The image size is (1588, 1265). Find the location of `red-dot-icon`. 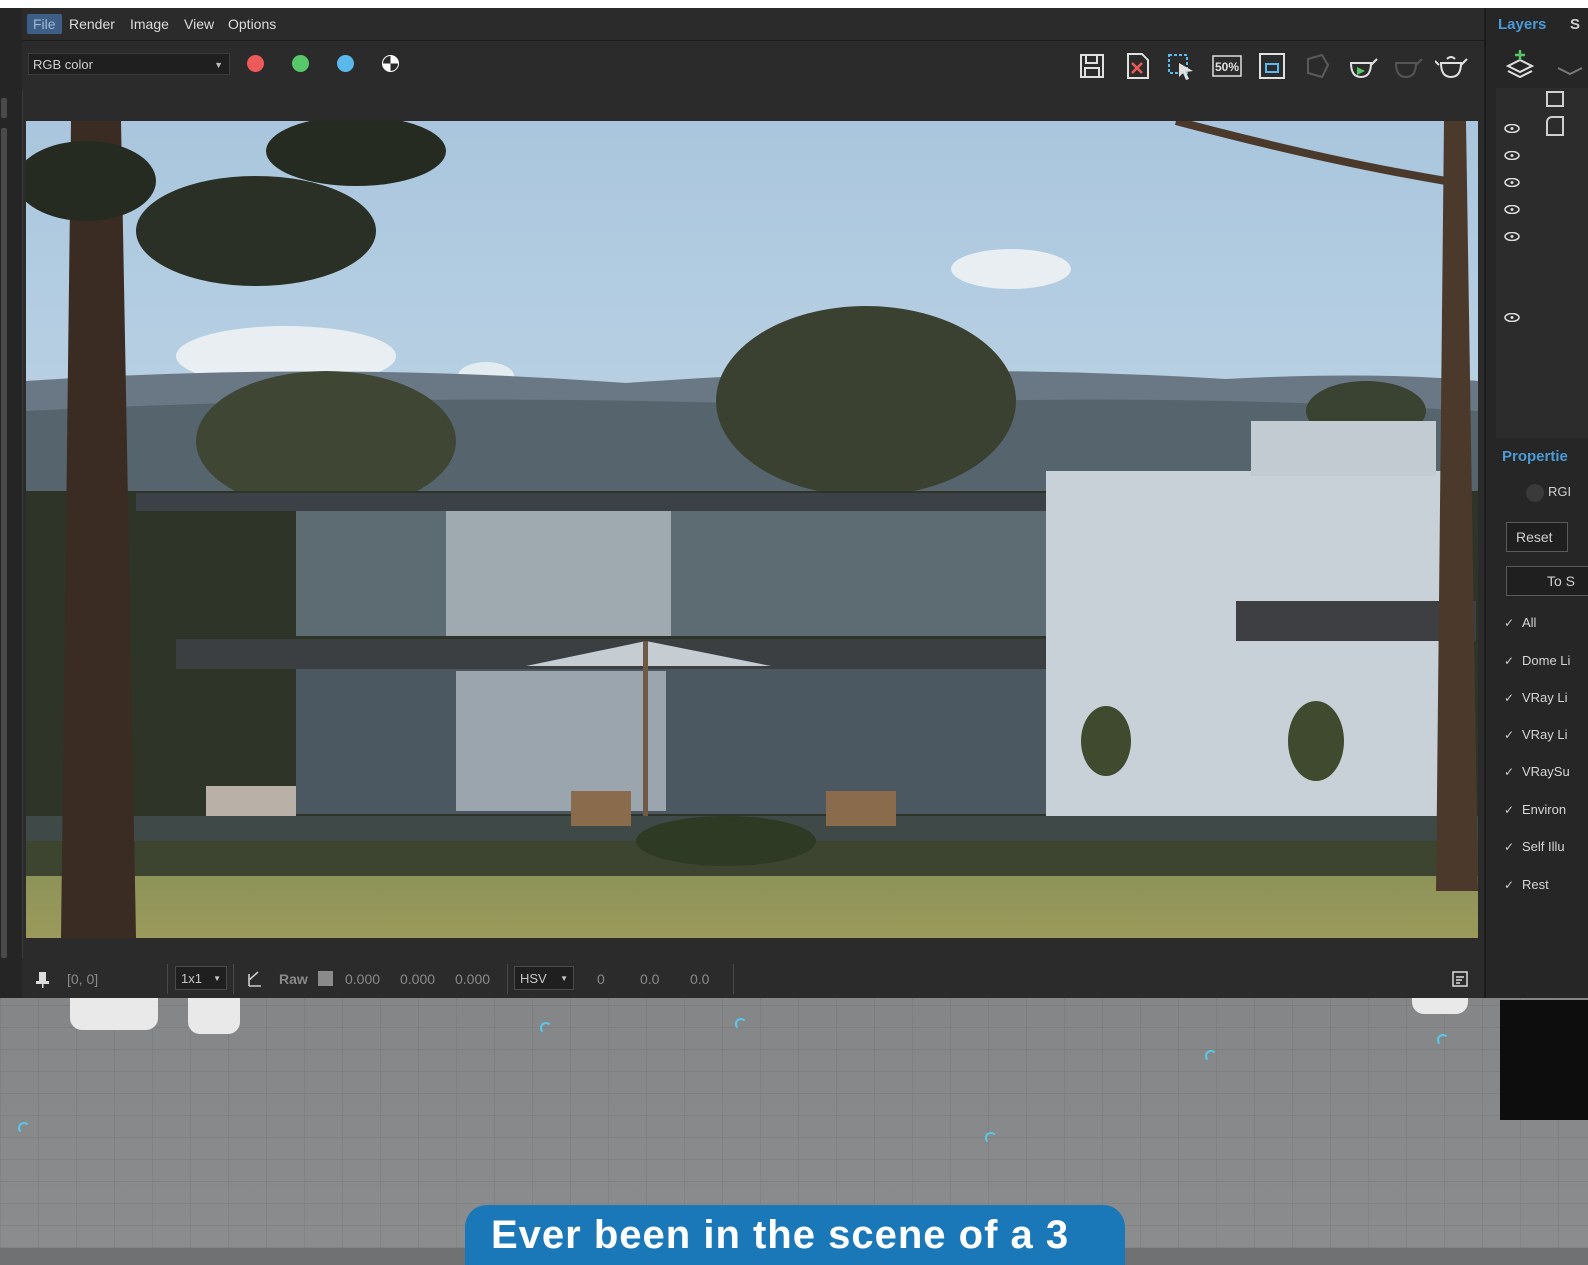

red-dot-icon is located at coordinates (255, 63).